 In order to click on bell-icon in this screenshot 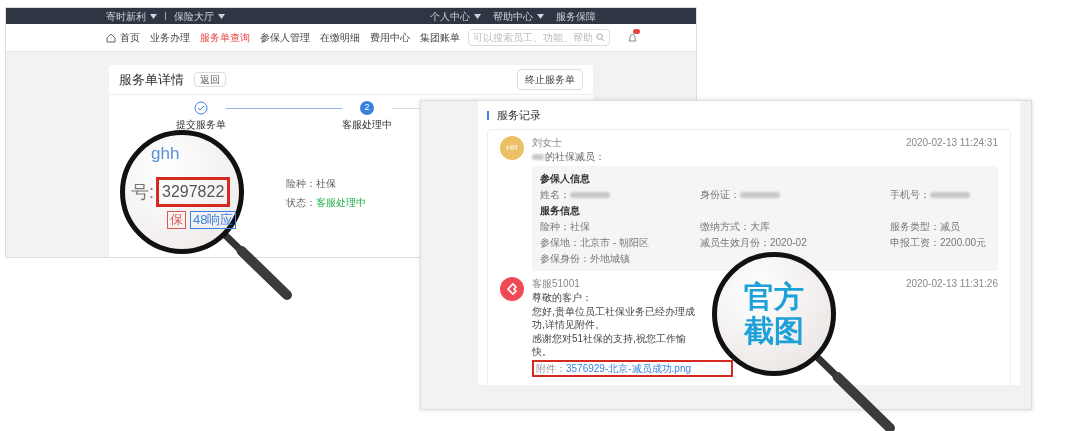, I will do `click(632, 37)`.